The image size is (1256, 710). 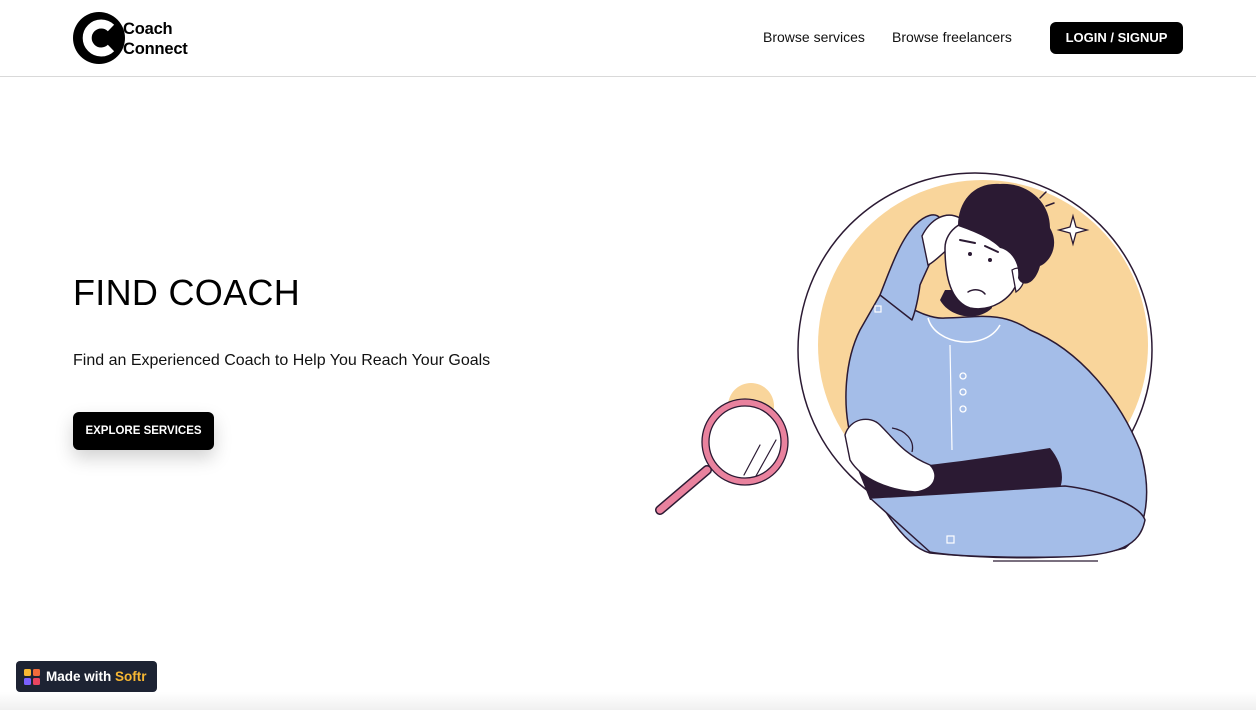 What do you see at coordinates (628, 701) in the screenshot?
I see `page-bottom-edge` at bounding box center [628, 701].